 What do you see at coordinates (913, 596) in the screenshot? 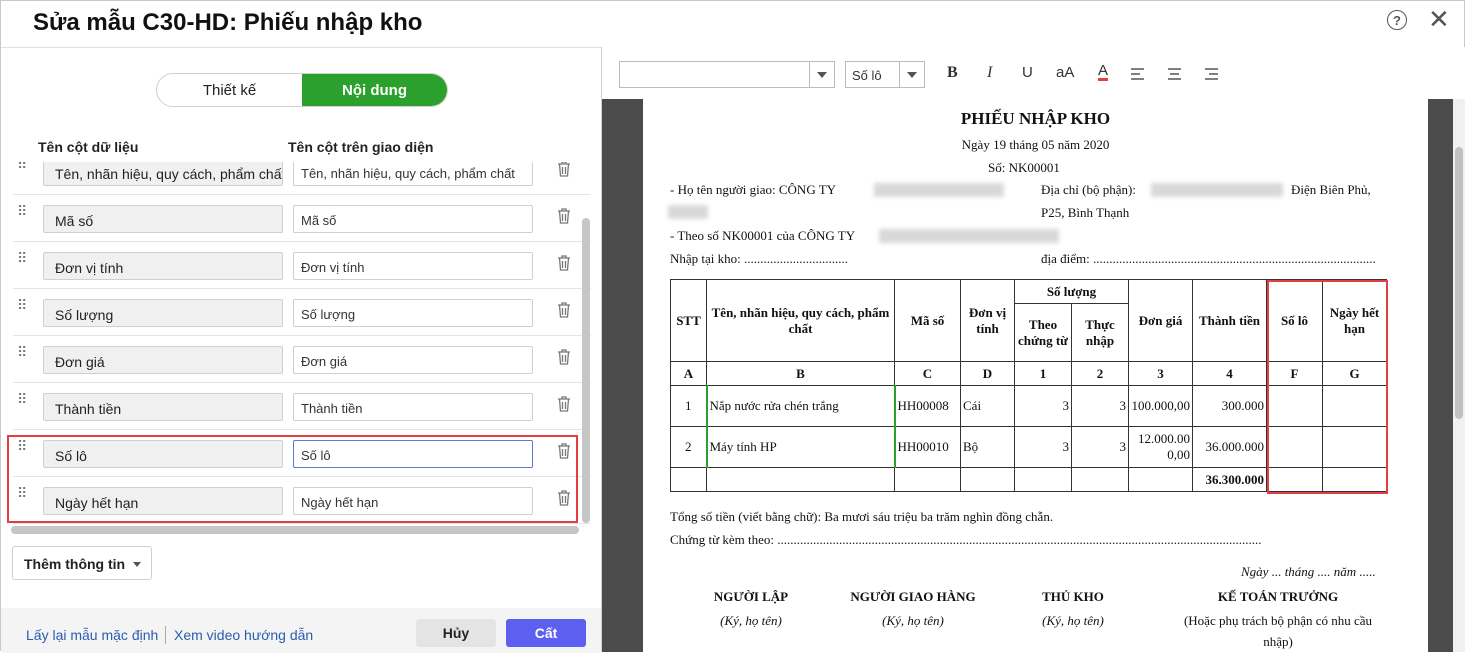
I see `signer-deliverer: NGƯỜI GIAO HÀNG` at bounding box center [913, 596].